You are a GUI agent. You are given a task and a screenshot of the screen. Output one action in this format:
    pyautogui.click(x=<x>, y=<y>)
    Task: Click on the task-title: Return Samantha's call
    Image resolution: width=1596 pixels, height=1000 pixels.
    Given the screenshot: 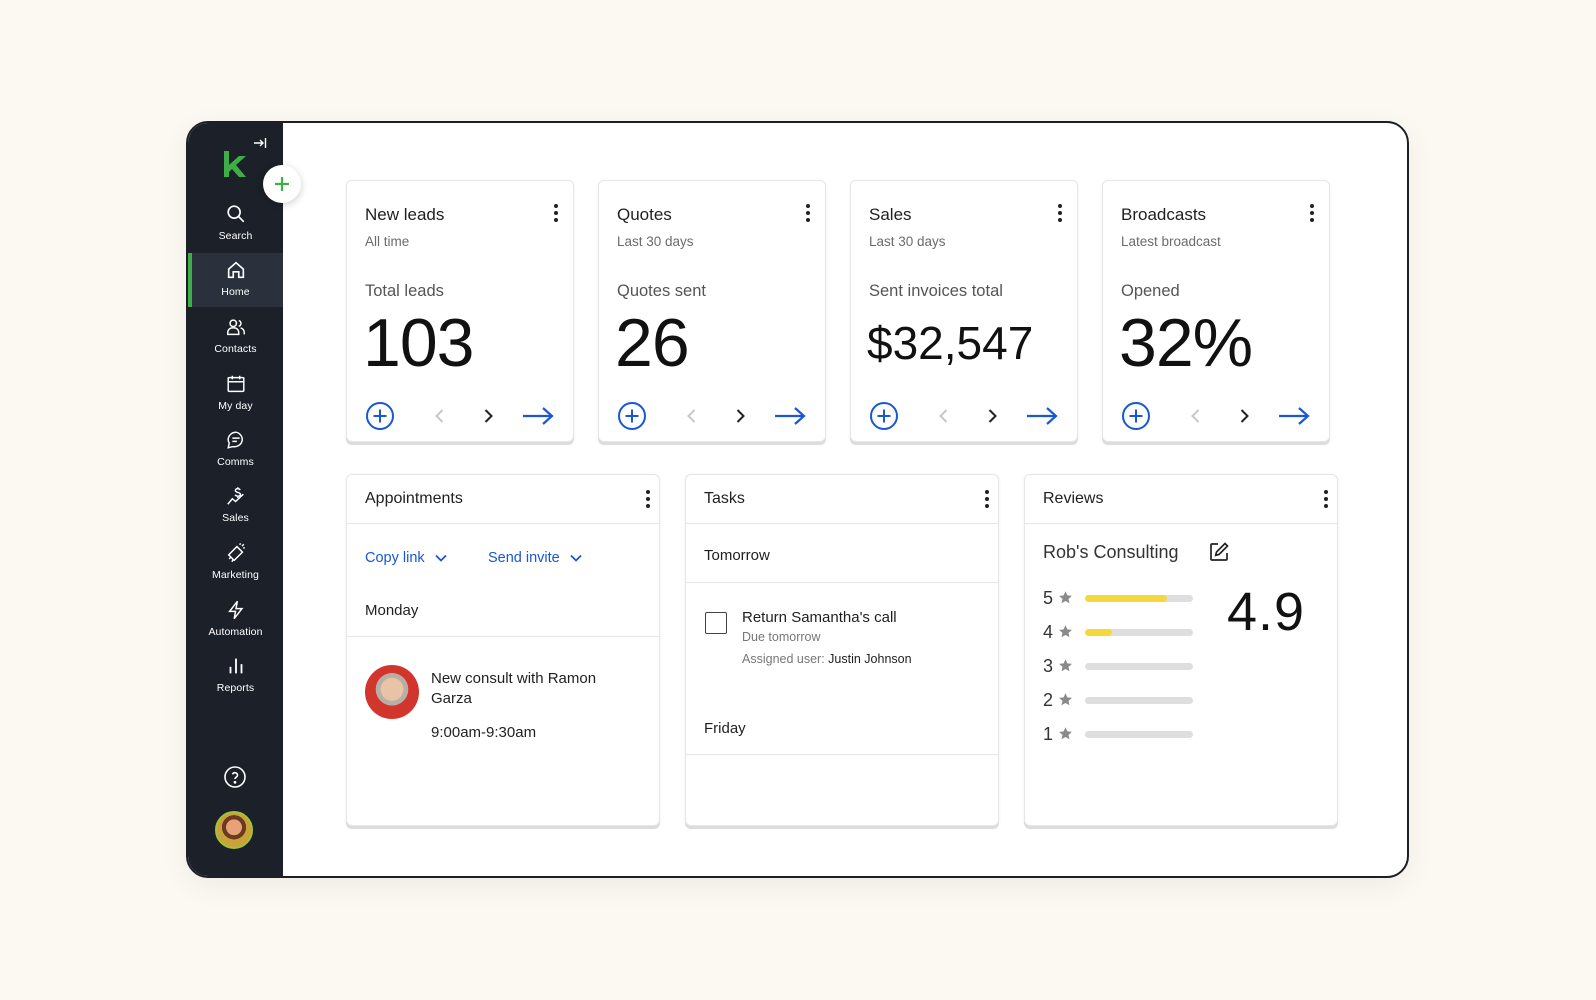 What is the action you would take?
    pyautogui.click(x=819, y=617)
    